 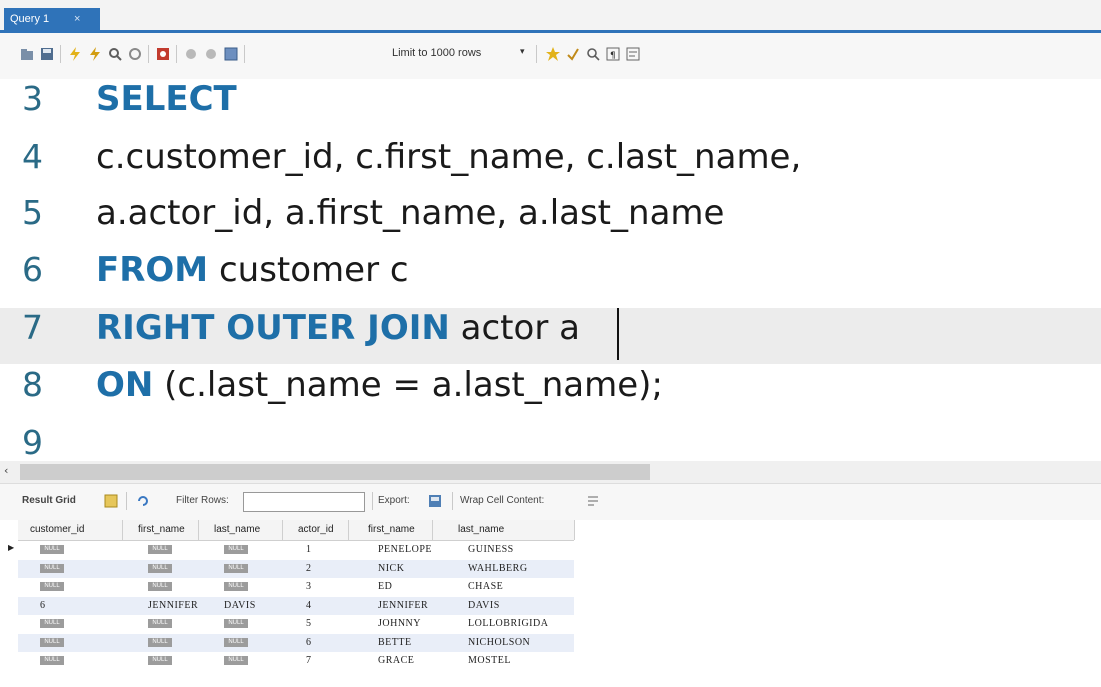 What do you see at coordinates (77, 19) in the screenshot?
I see `tab-close-icon: ×` at bounding box center [77, 19].